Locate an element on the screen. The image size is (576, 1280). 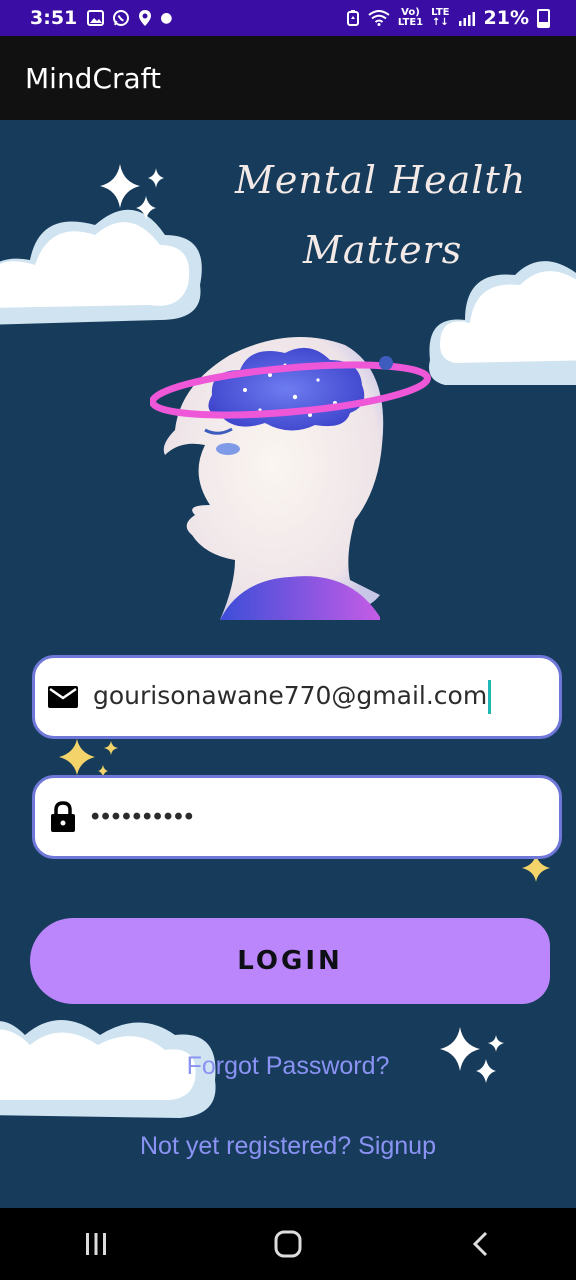
email-input: gourisonawane770@gmail.com is located at coordinates (292, 697).